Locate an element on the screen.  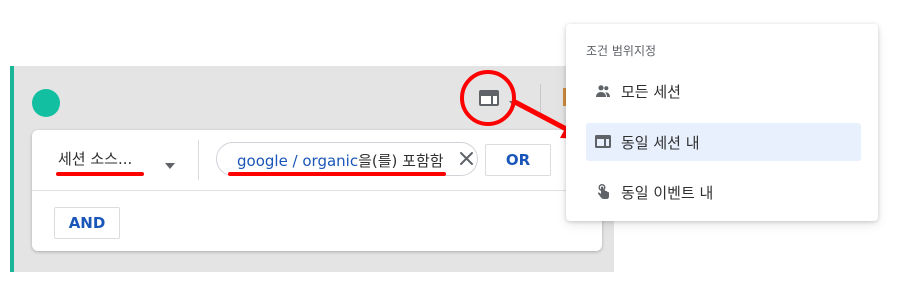
panel-divider is located at coordinates (540, 99).